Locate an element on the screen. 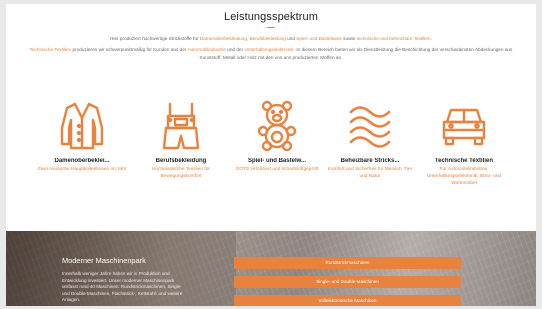  button-single-double-maschinen: Single- und Double-Maschinen is located at coordinates (347, 282).